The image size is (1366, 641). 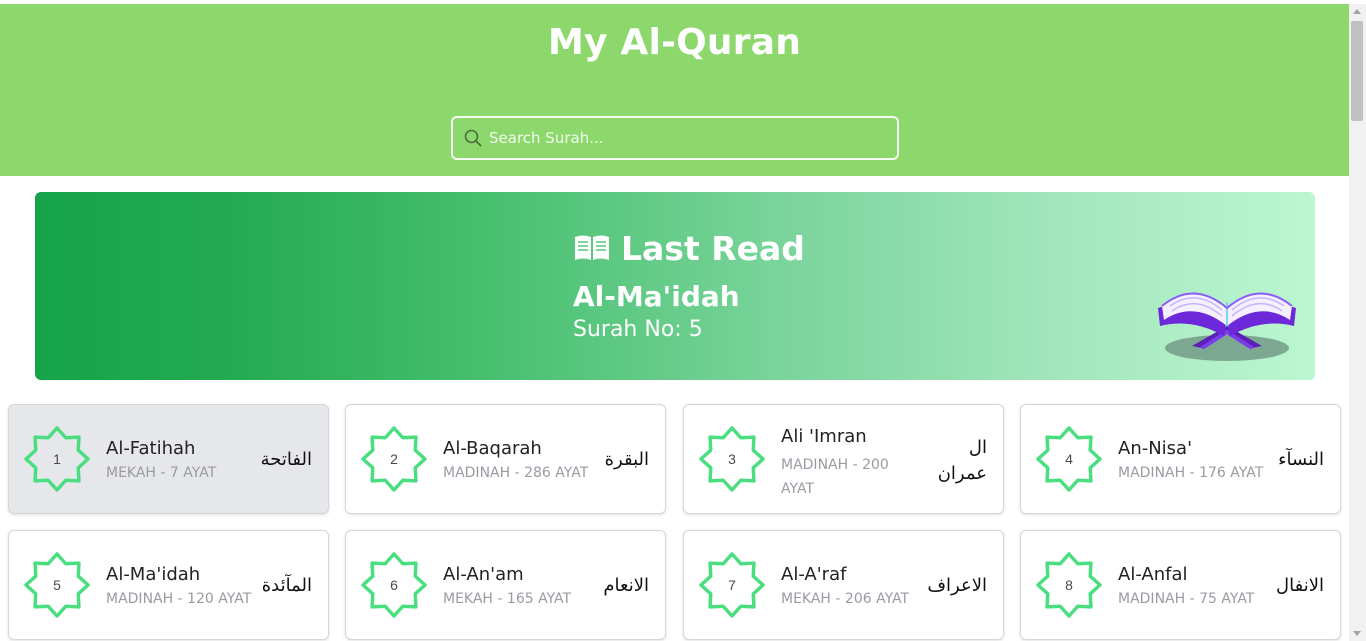 What do you see at coordinates (286, 459) in the screenshot?
I see `surah-arabic-name: الفاتحة` at bounding box center [286, 459].